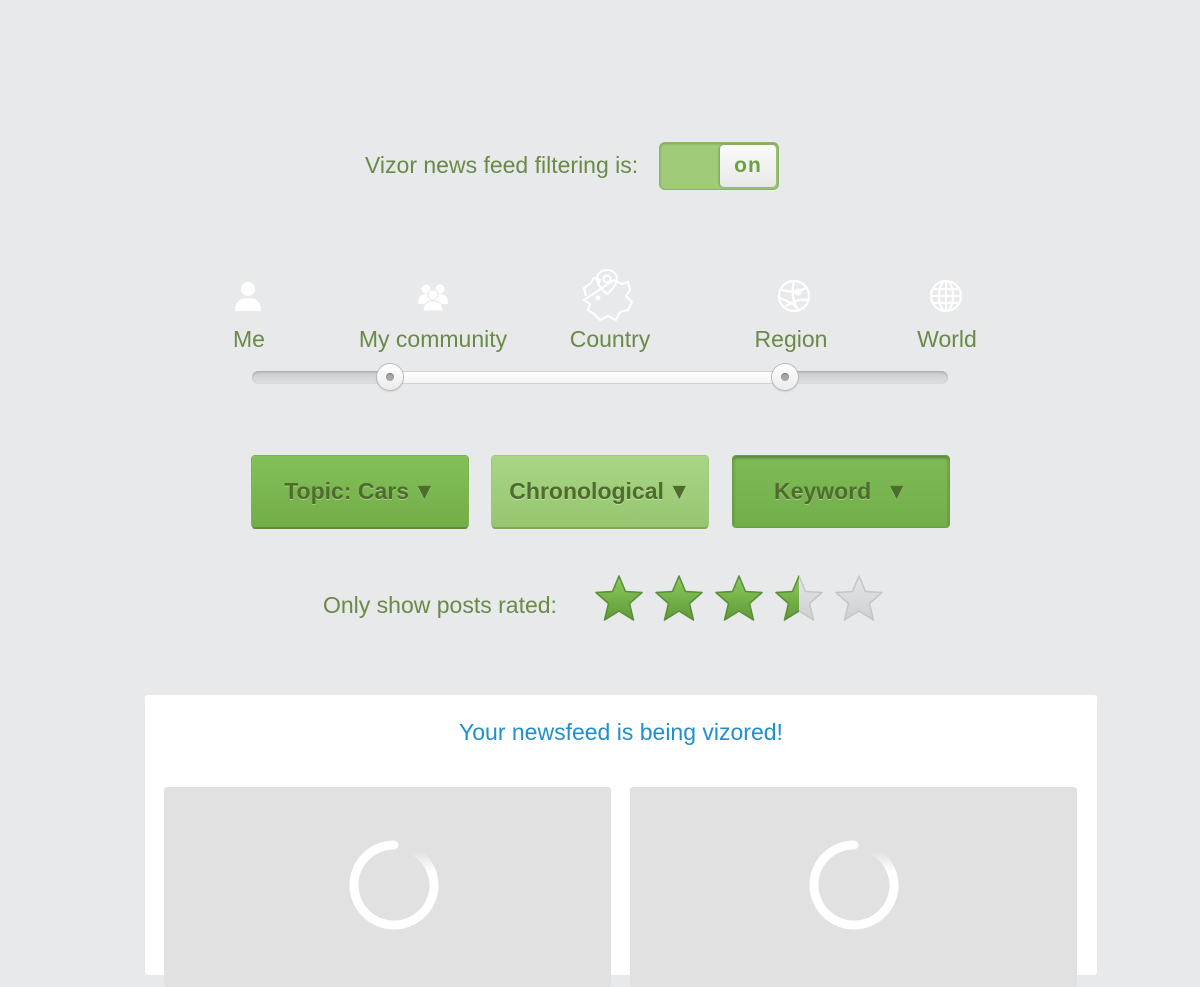 This screenshot has height=987, width=1200. I want to click on scope-label-country: Country, so click(610, 339).